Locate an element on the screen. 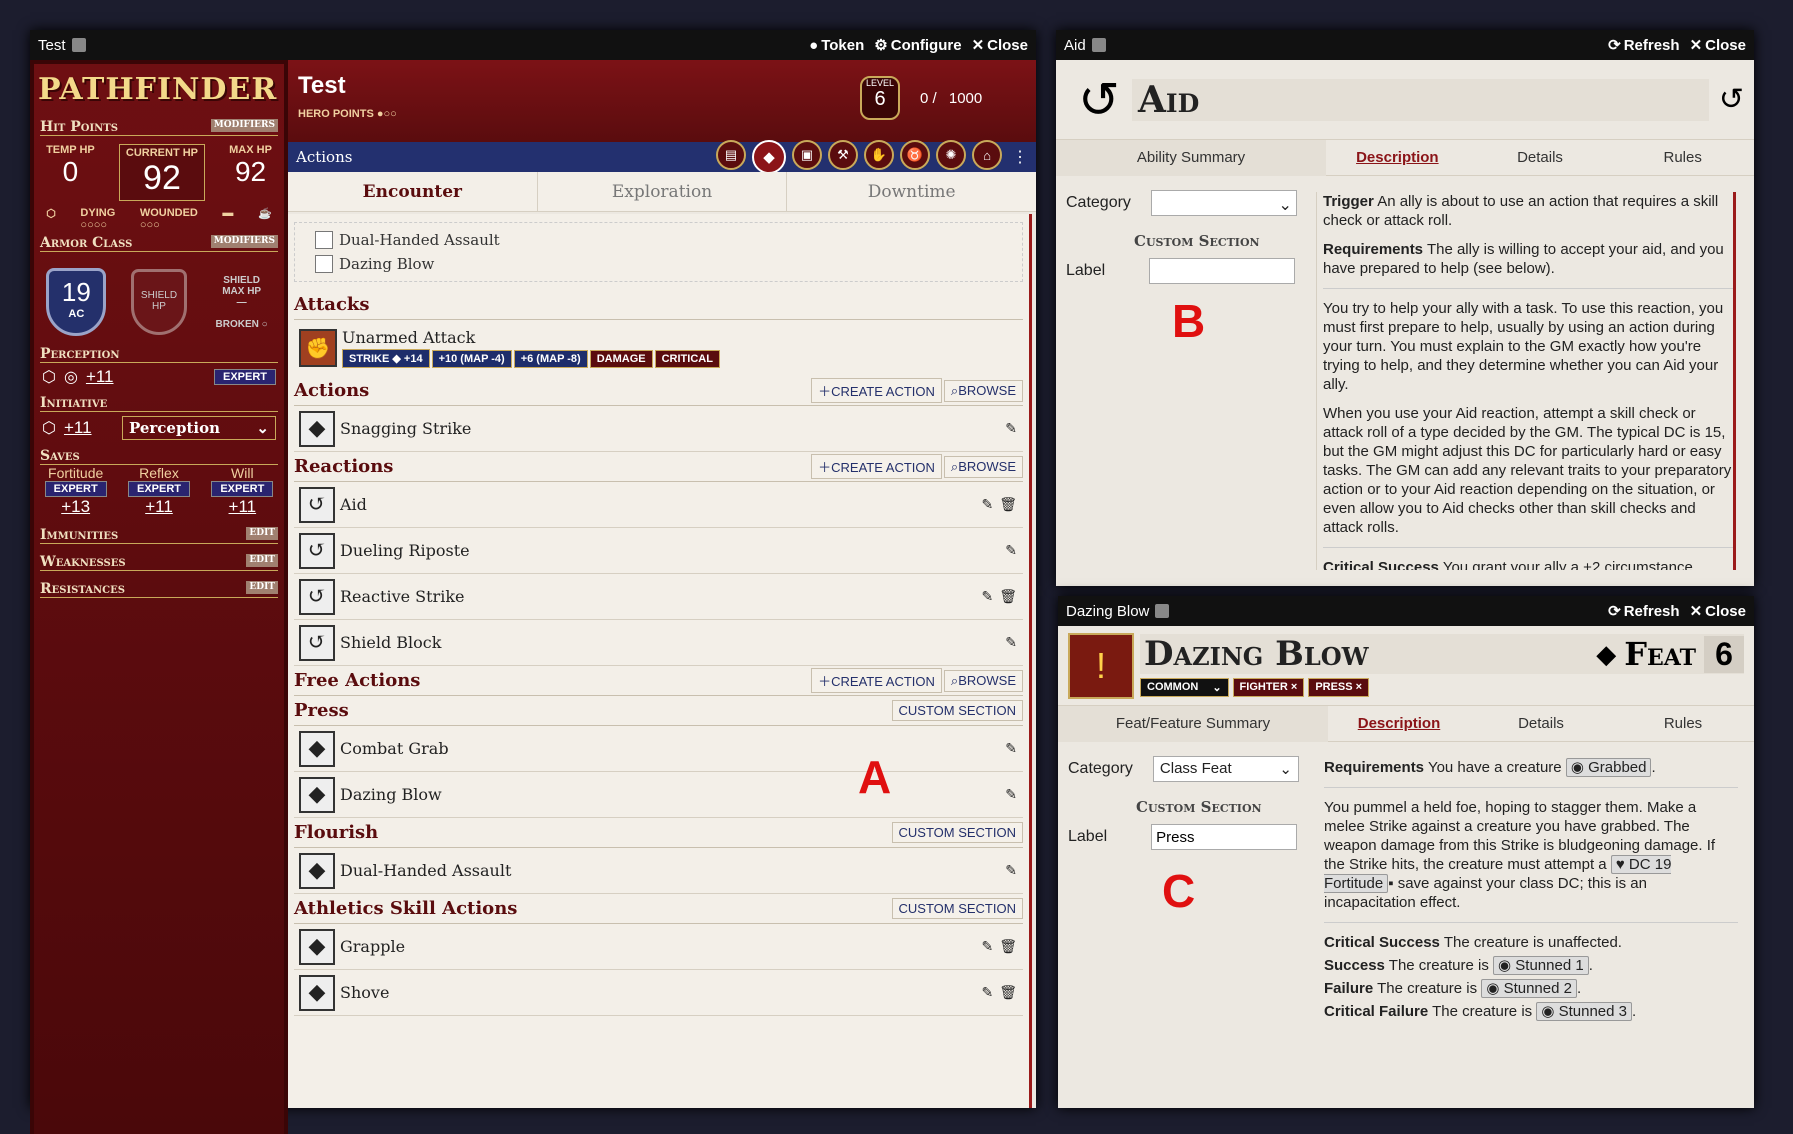 The height and width of the screenshot is (1134, 1793). flourish-dual-handed-assault: ◆ Dual-Handed Assault ✎ is located at coordinates (658, 871).